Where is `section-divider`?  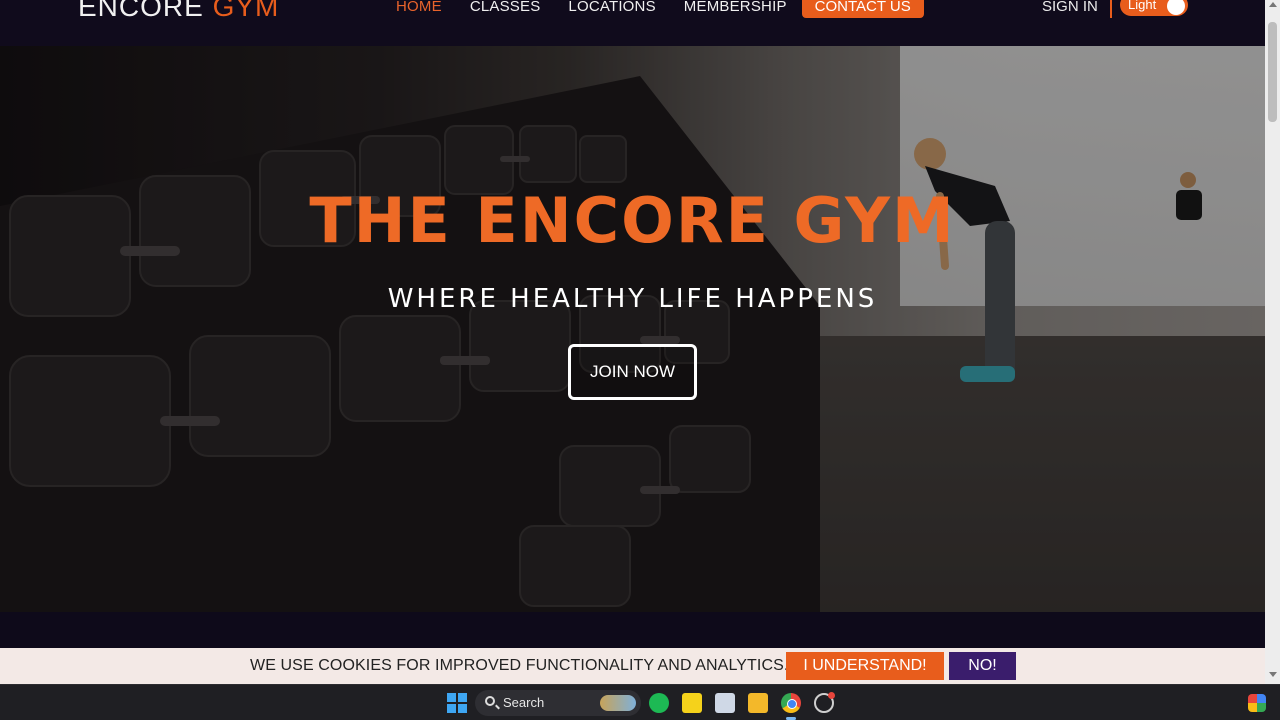 section-divider is located at coordinates (632, 630).